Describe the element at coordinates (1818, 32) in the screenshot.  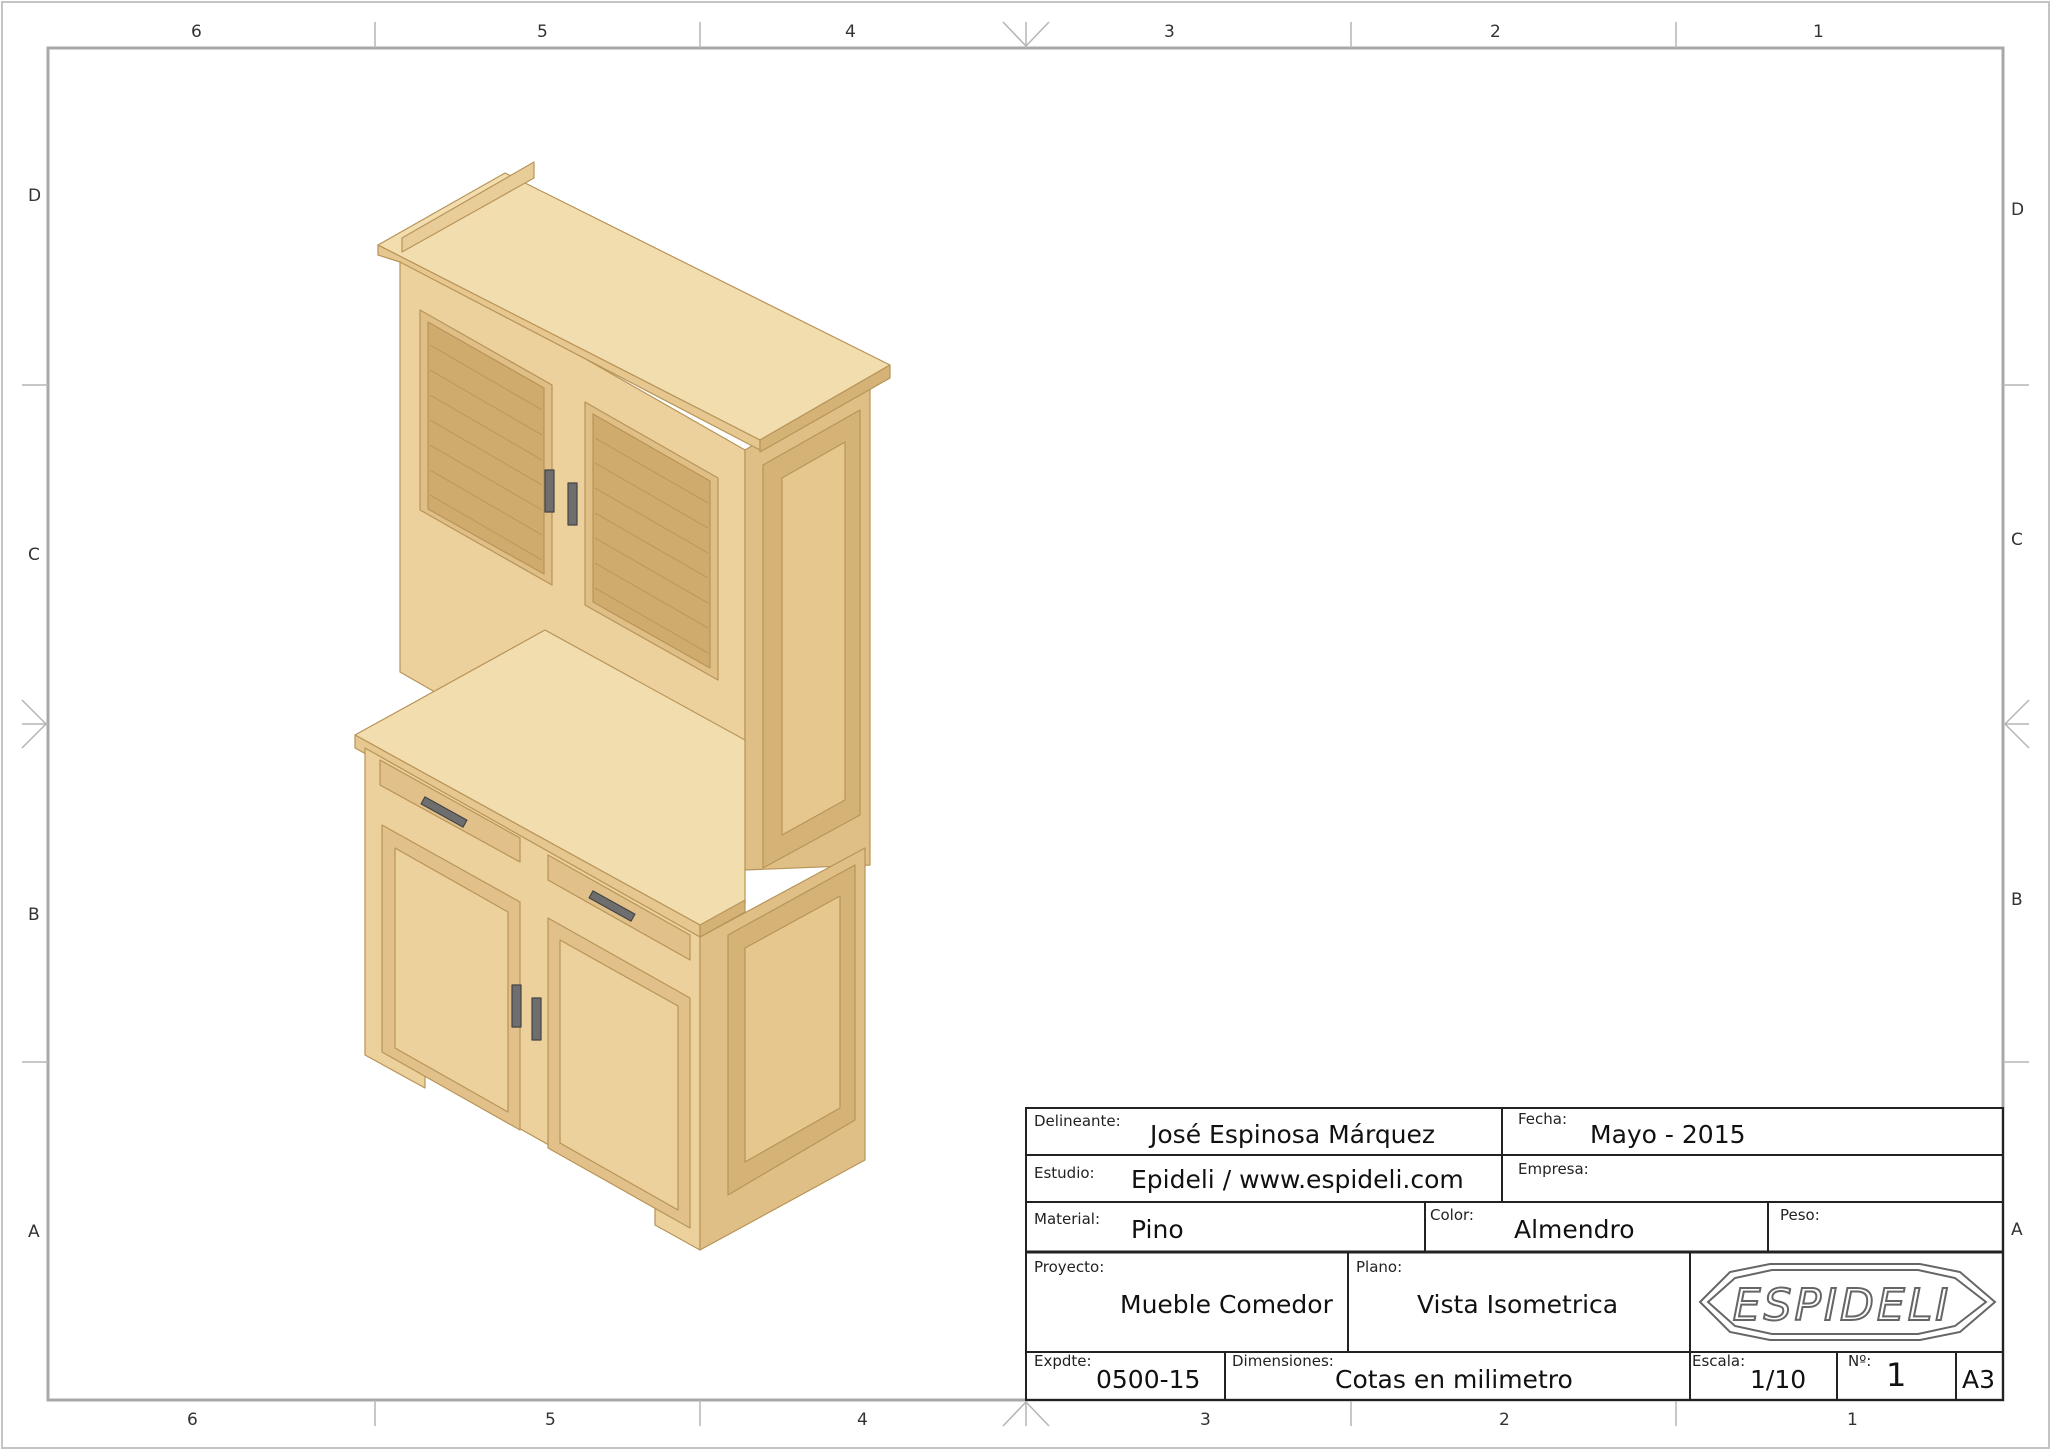
I see `zone-col-top-1: 1` at that location.